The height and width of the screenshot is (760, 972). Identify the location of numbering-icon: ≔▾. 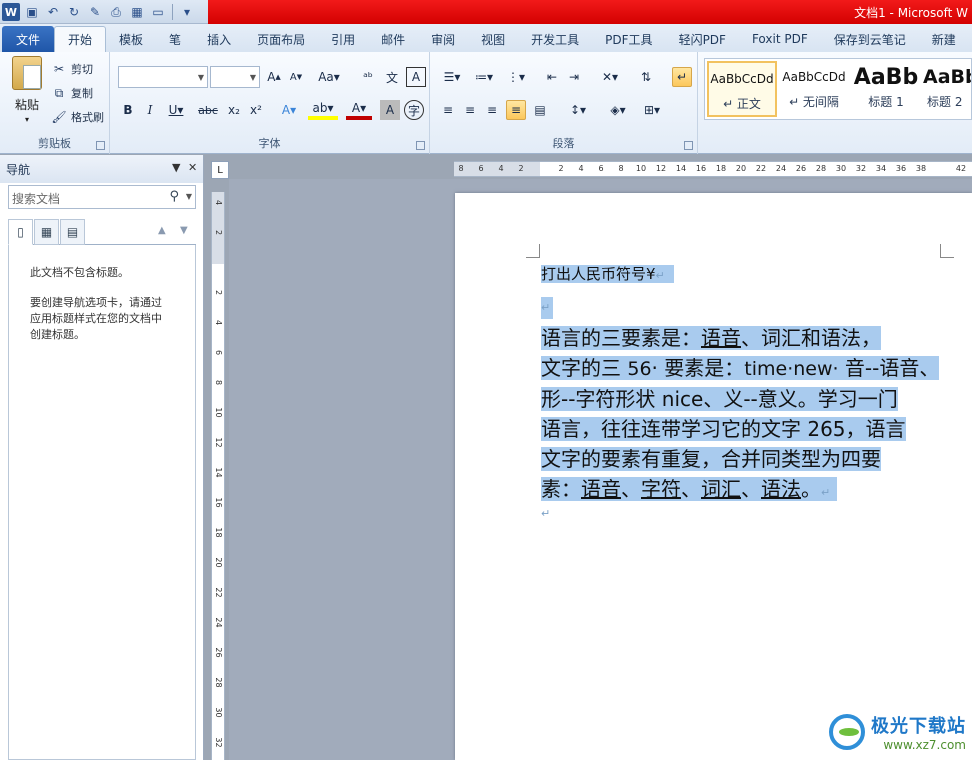
(484, 77).